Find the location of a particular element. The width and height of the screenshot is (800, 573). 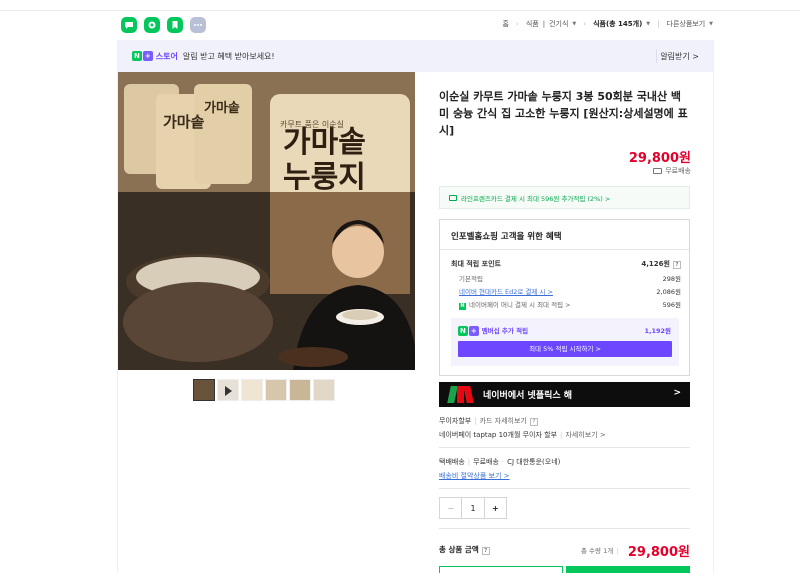

total-price: 29,800원 is located at coordinates (658, 552).